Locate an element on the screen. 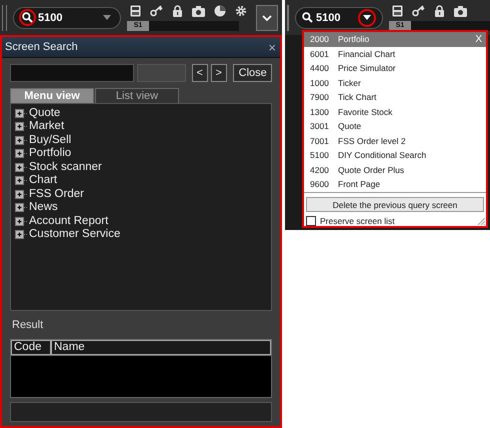 This screenshot has width=490, height=428. recent-screen-item: 4200 Quote Order Plus is located at coordinates (395, 169).